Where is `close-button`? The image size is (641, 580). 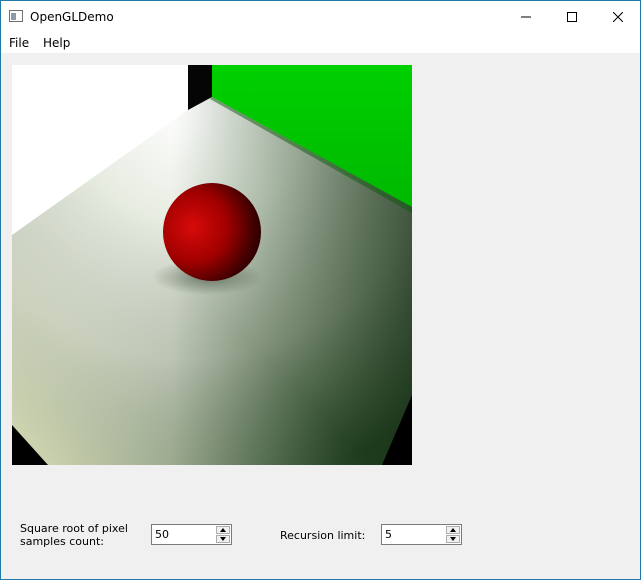
close-button is located at coordinates (617, 16).